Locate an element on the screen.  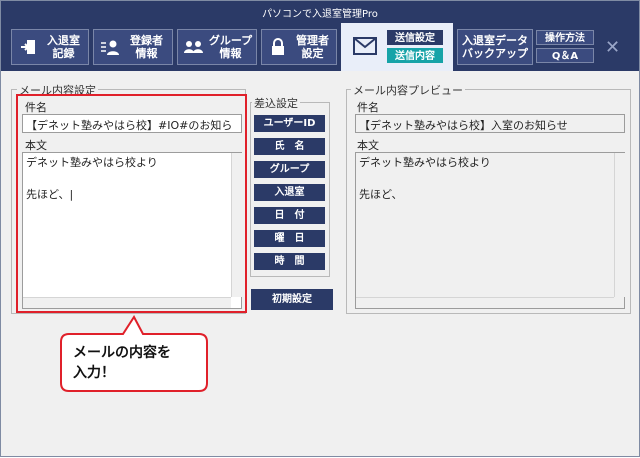
callout-bubble is located at coordinates (134, 353).